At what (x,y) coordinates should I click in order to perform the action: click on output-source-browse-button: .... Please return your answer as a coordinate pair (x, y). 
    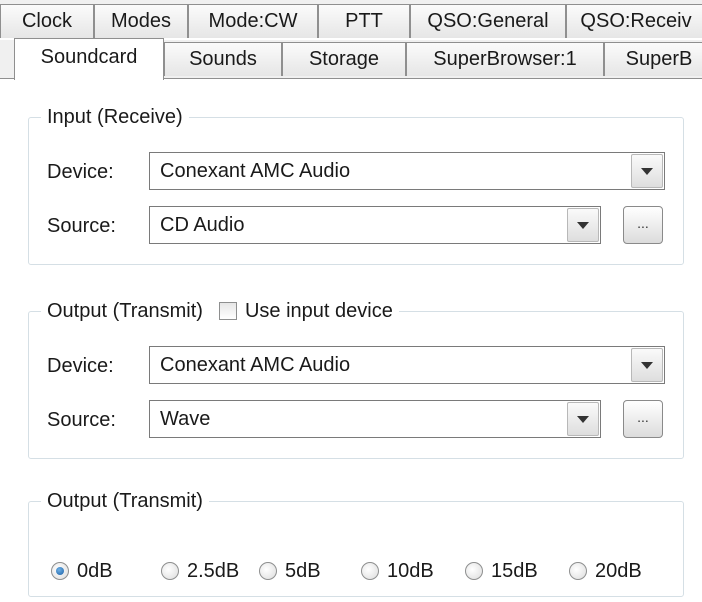
    Looking at the image, I should click on (643, 419).